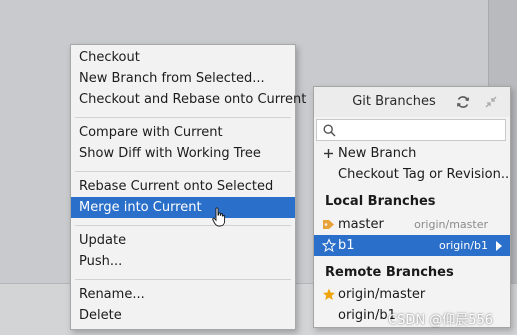 The height and width of the screenshot is (335, 517). I want to click on watermark-text: CSDN @仰晨556, so click(441, 320).